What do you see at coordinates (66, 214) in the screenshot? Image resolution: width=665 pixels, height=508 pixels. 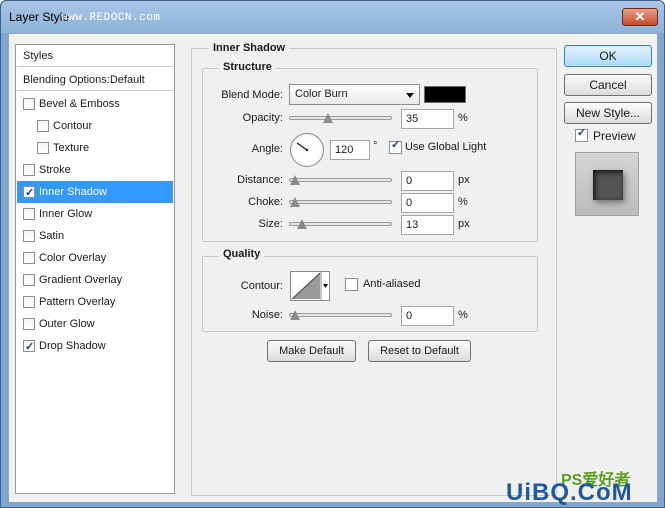 I see `style-item-label: Inner Glow` at bounding box center [66, 214].